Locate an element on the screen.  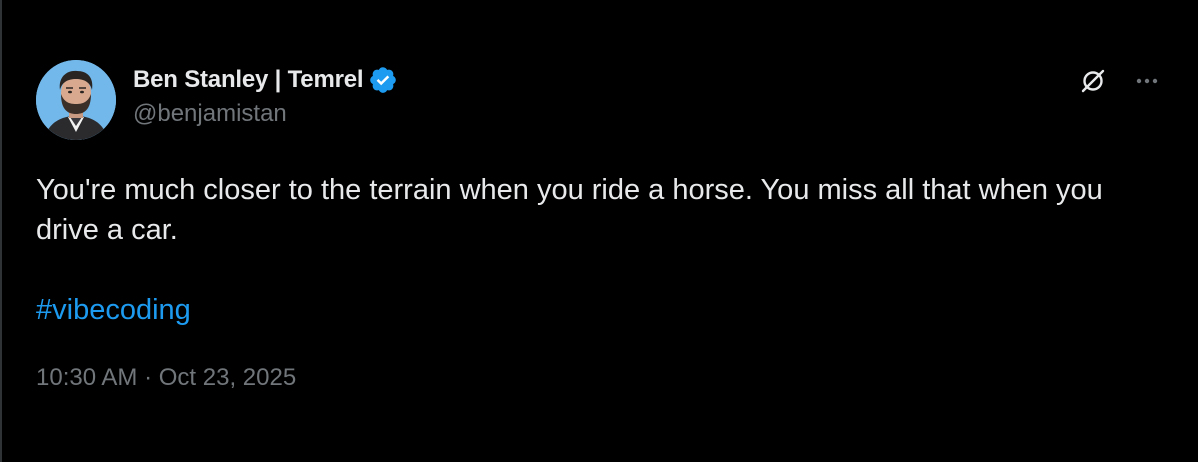
name-row: Ben Stanley | Temrel is located at coordinates (265, 80).